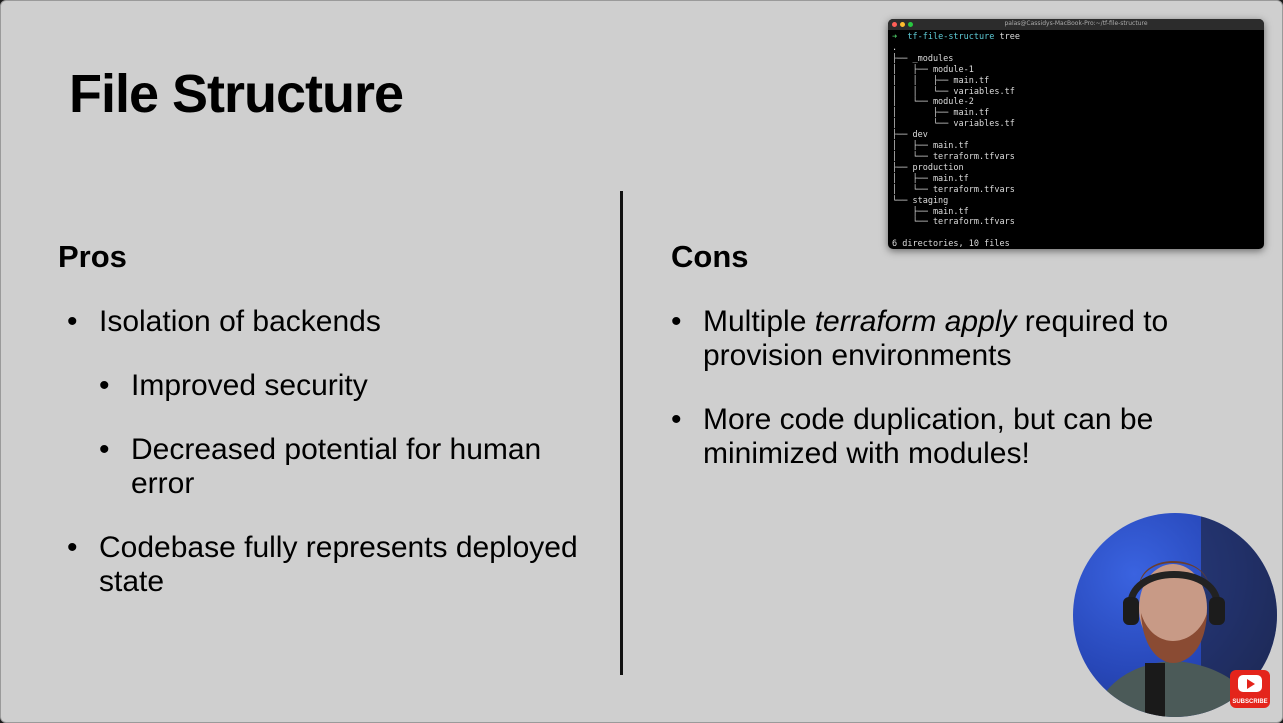  I want to click on terminal-prompt: ➜ tf-file-structure tree, so click(1076, 37).